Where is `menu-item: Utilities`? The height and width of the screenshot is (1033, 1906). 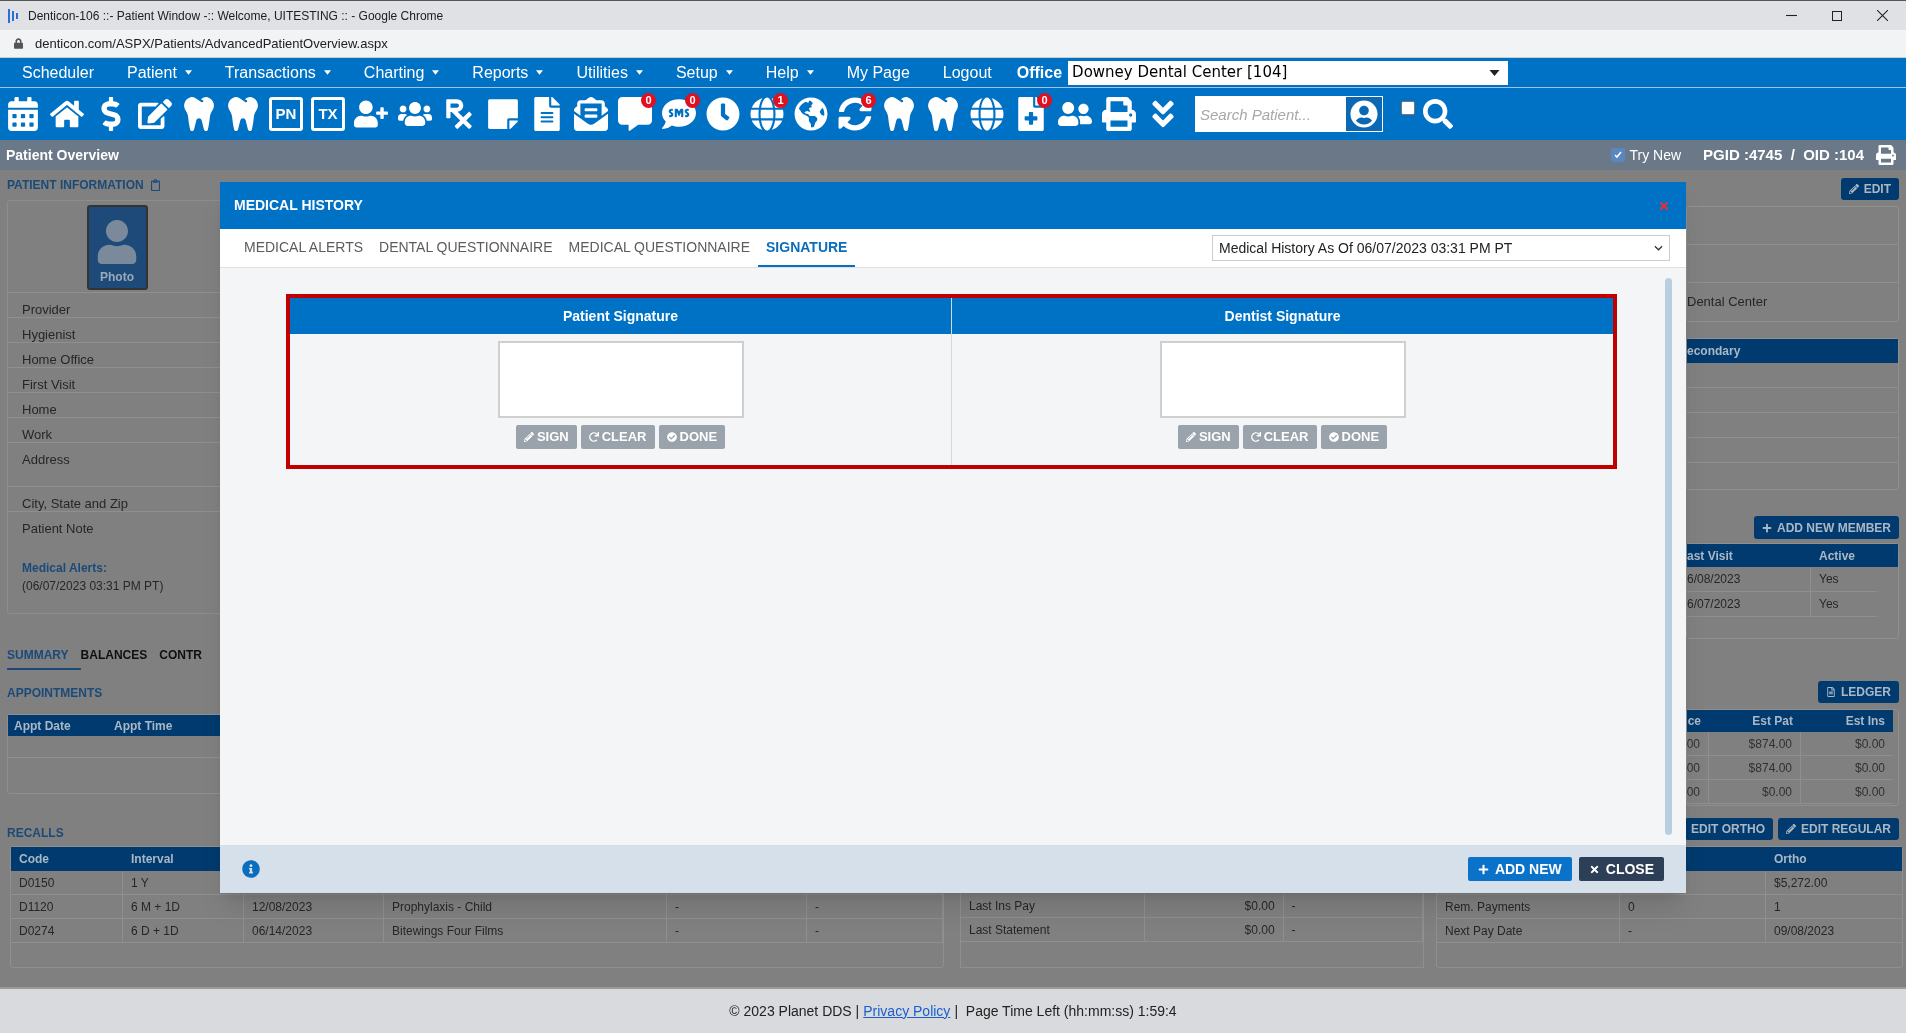
menu-item: Utilities is located at coordinates (609, 72).